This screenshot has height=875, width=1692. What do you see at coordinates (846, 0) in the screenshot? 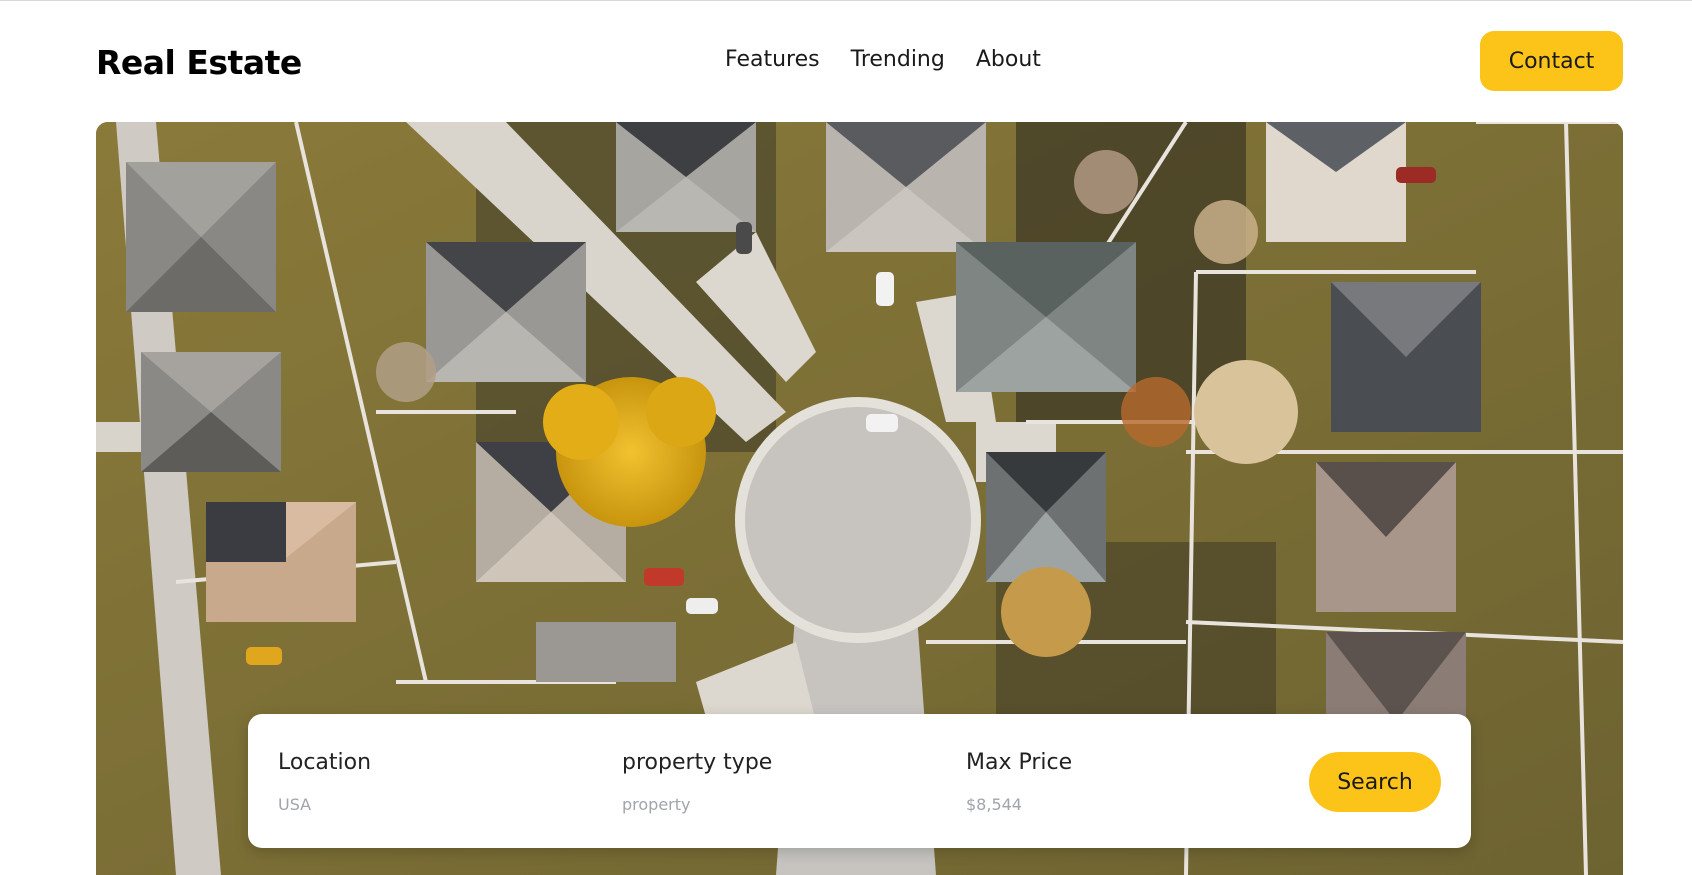
I see `top-border` at bounding box center [846, 0].